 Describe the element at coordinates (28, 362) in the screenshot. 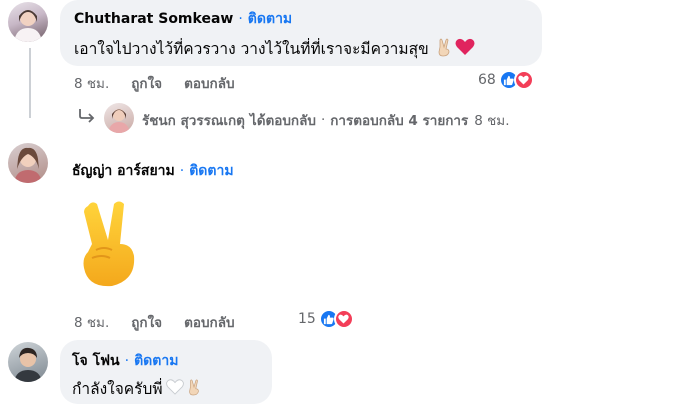

I see `avatar-jo-phon` at that location.